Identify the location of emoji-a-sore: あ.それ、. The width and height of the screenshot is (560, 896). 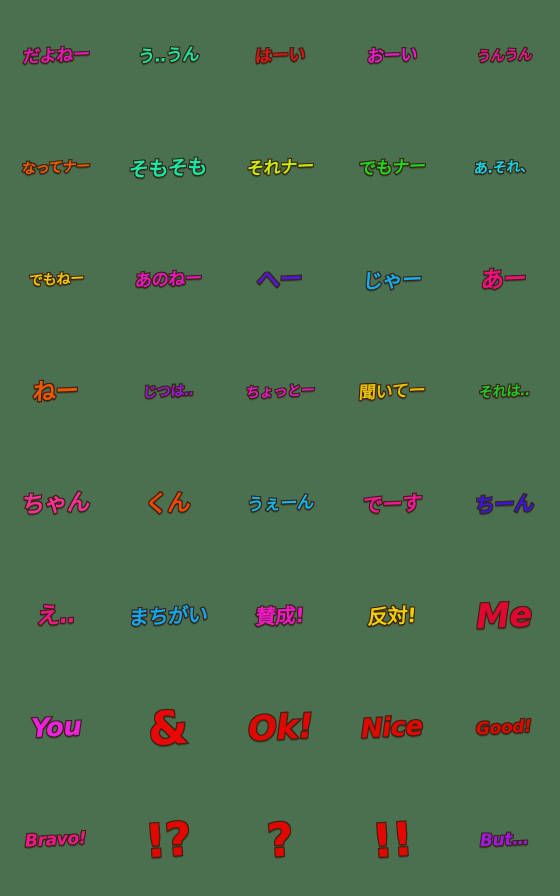
(503, 168).